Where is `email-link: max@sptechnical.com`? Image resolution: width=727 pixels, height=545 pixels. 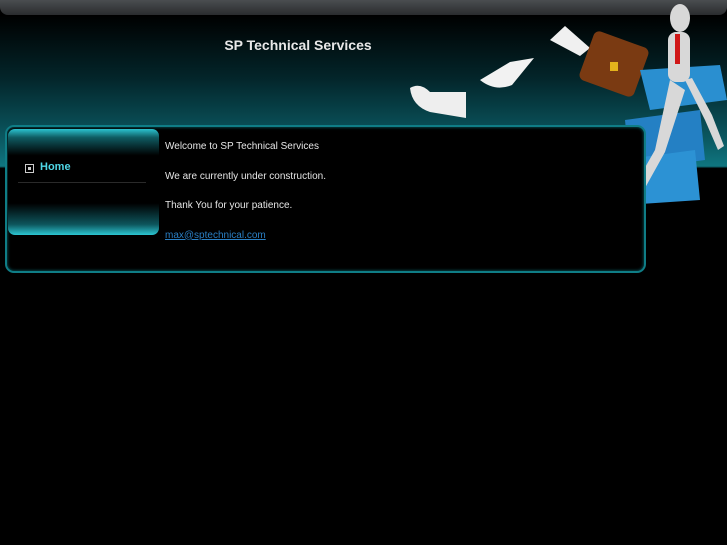
email-link: max@sptechnical.com is located at coordinates (215, 235).